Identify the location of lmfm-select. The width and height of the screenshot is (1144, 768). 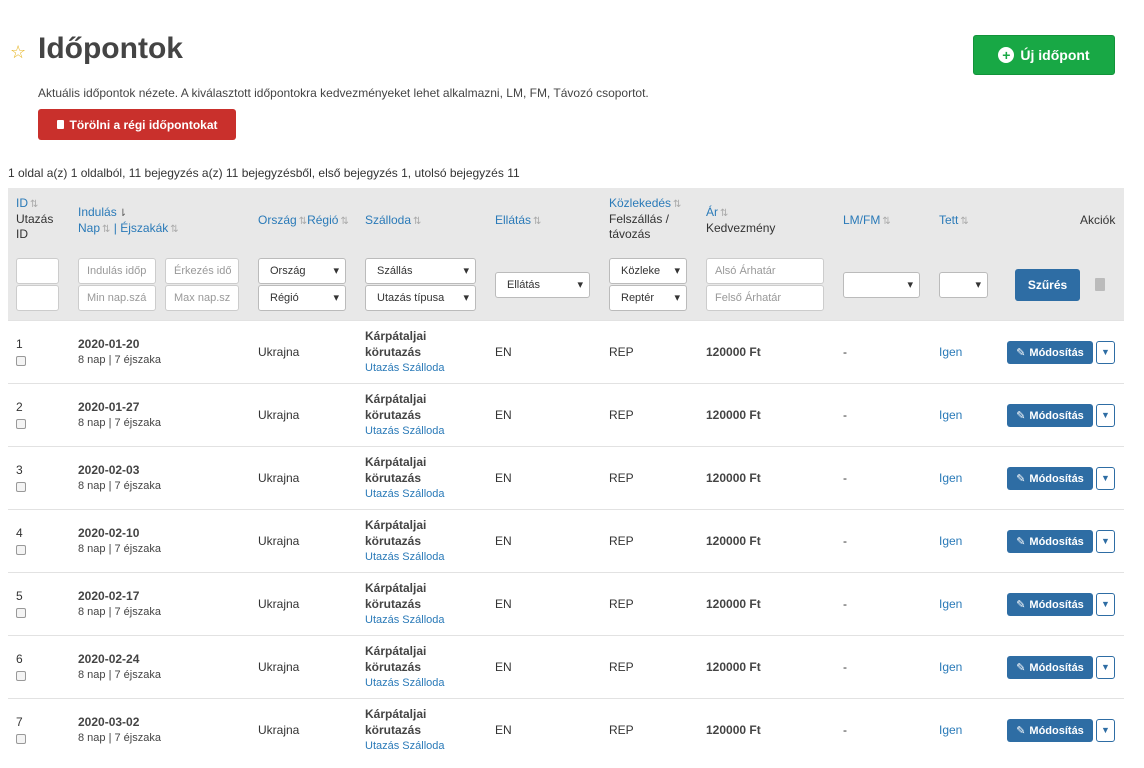
(881, 285).